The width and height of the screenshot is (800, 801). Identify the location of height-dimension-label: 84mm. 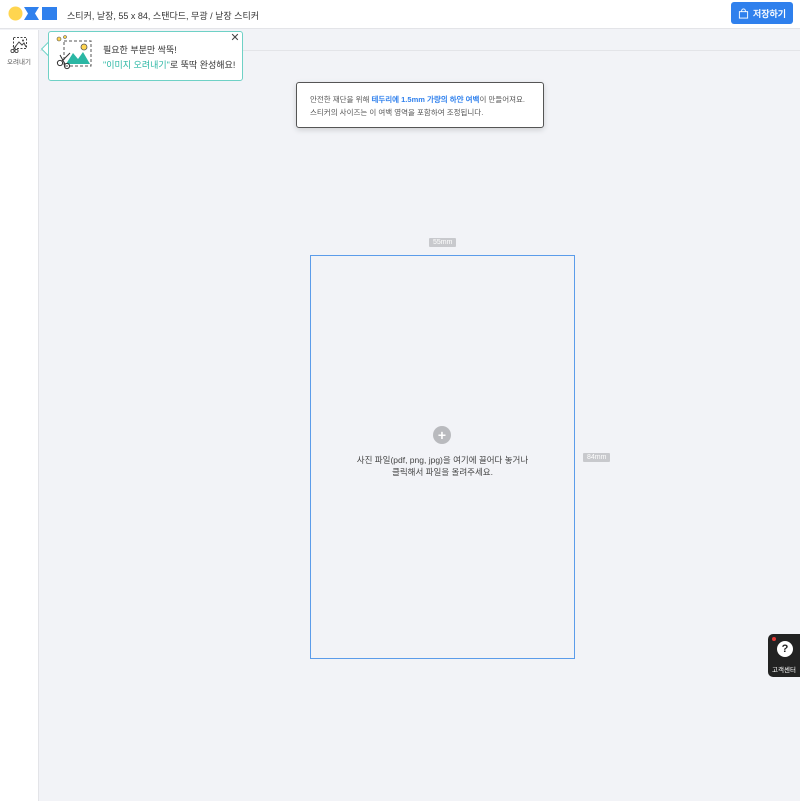
(597, 457).